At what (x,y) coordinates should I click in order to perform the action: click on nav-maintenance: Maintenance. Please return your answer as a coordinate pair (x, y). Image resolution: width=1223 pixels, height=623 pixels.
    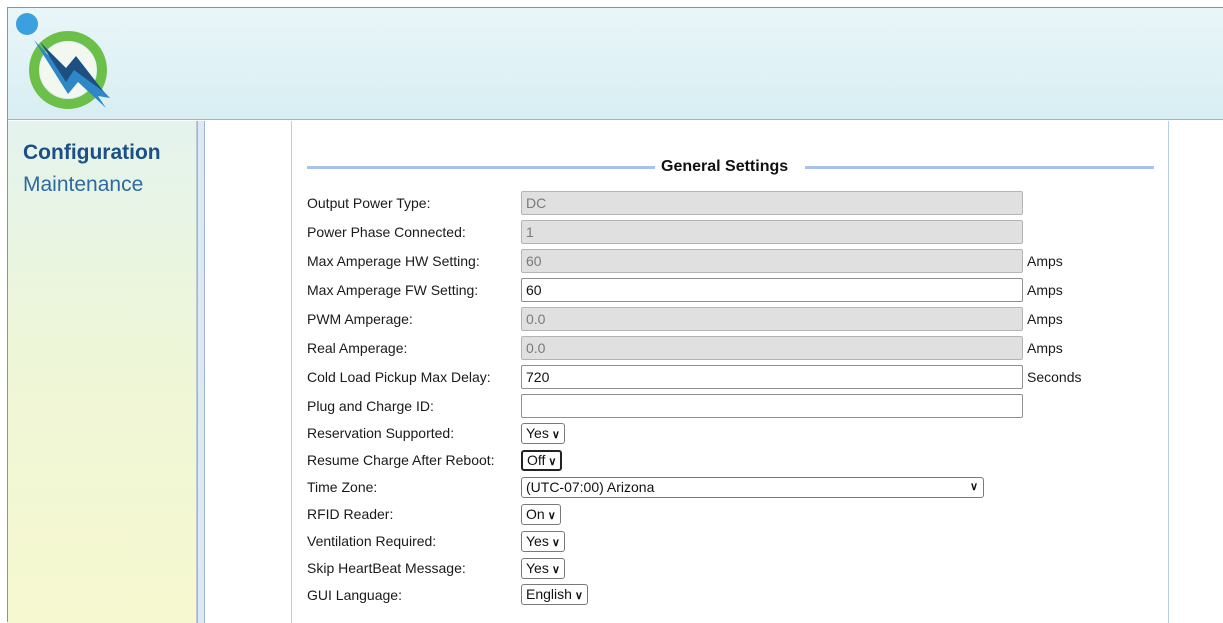
    Looking at the image, I should click on (83, 185).